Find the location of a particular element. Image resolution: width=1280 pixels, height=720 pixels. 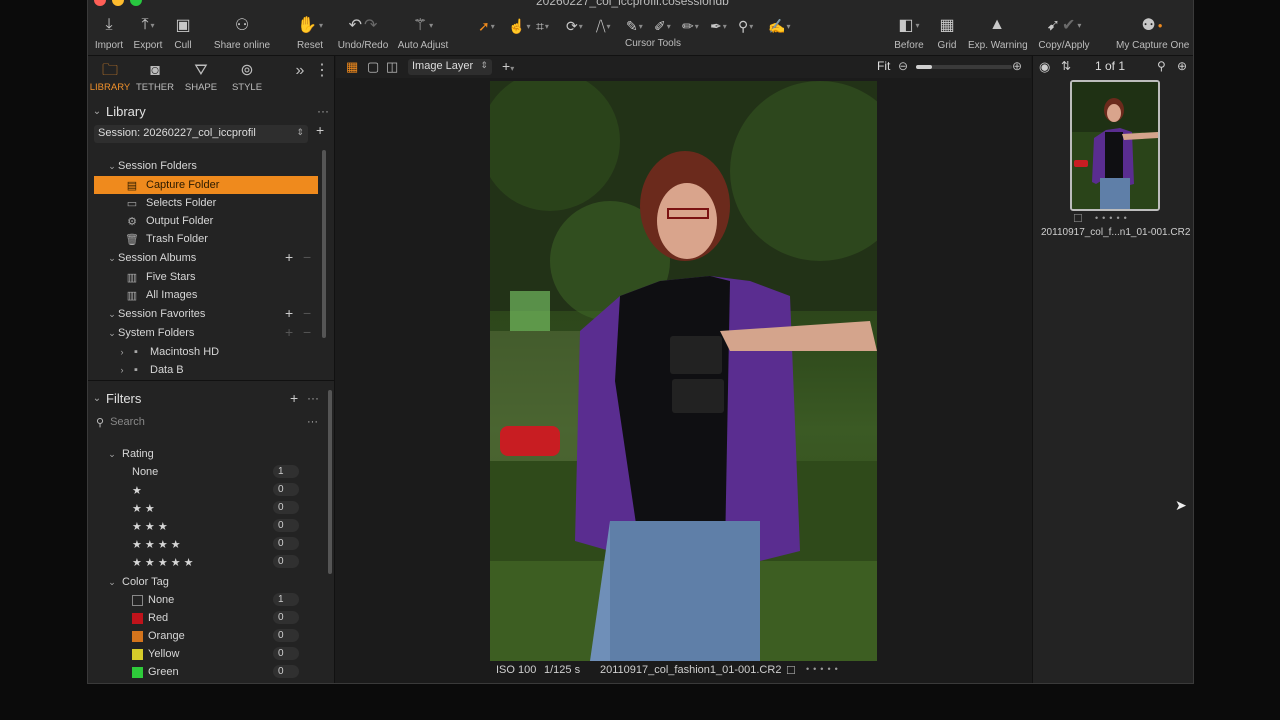

rating-filter-item: ★ ★ ★ ★ ★ is located at coordinates (163, 562).